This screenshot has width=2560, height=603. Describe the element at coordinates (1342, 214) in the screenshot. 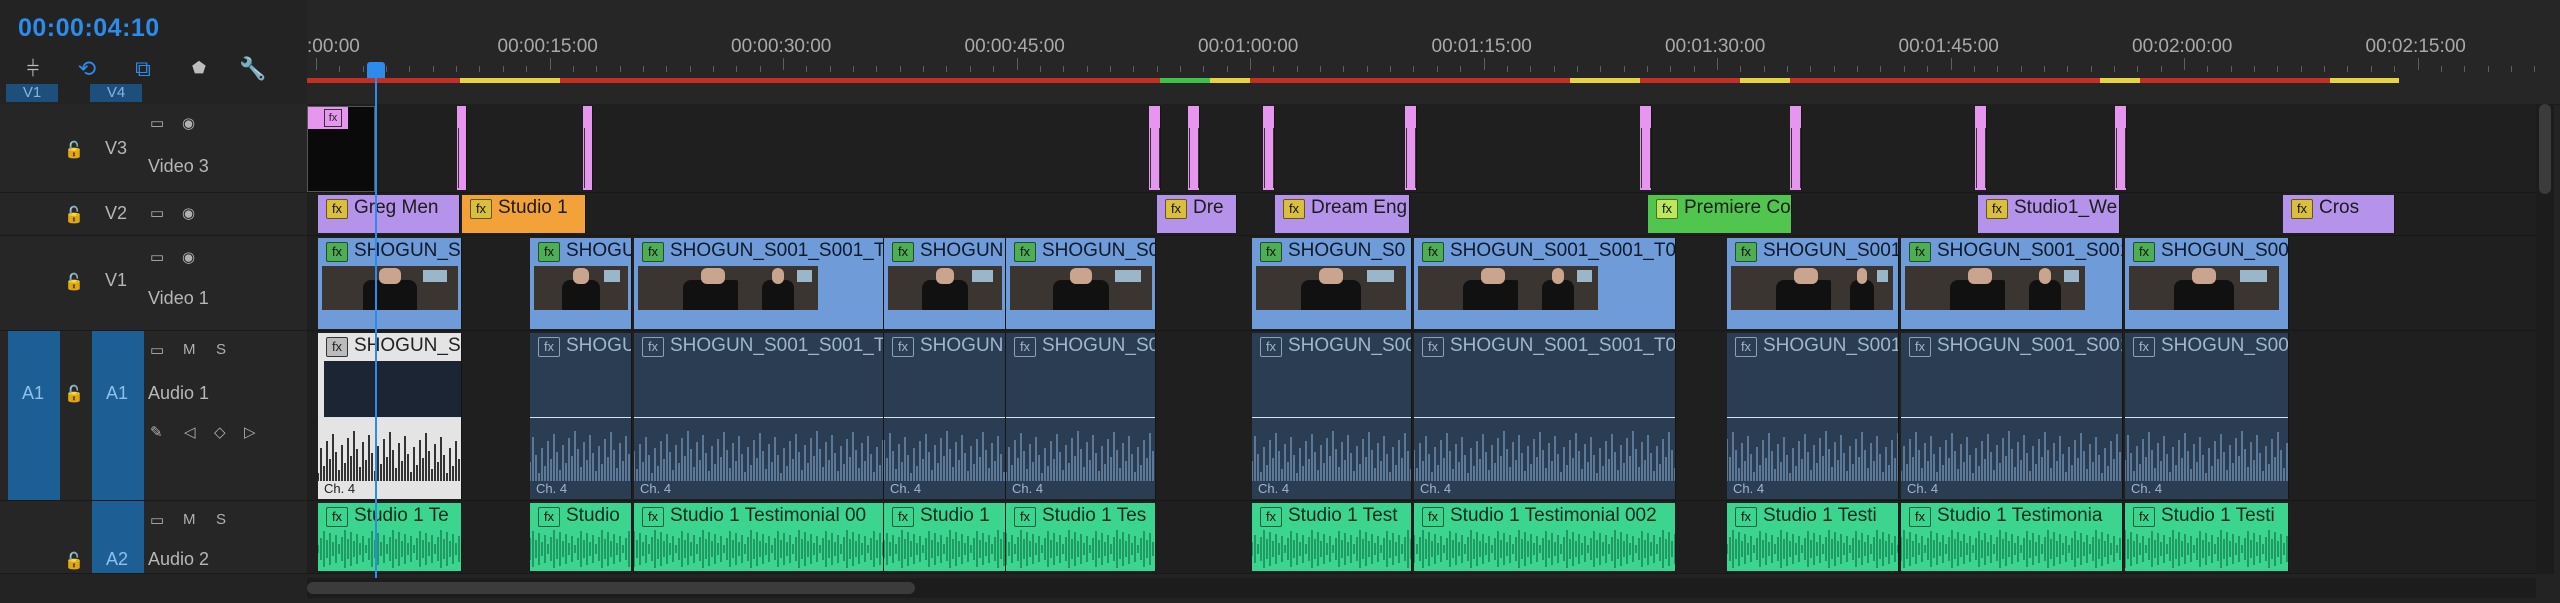

I see `v2-title-clip: fx Dream Eng` at that location.